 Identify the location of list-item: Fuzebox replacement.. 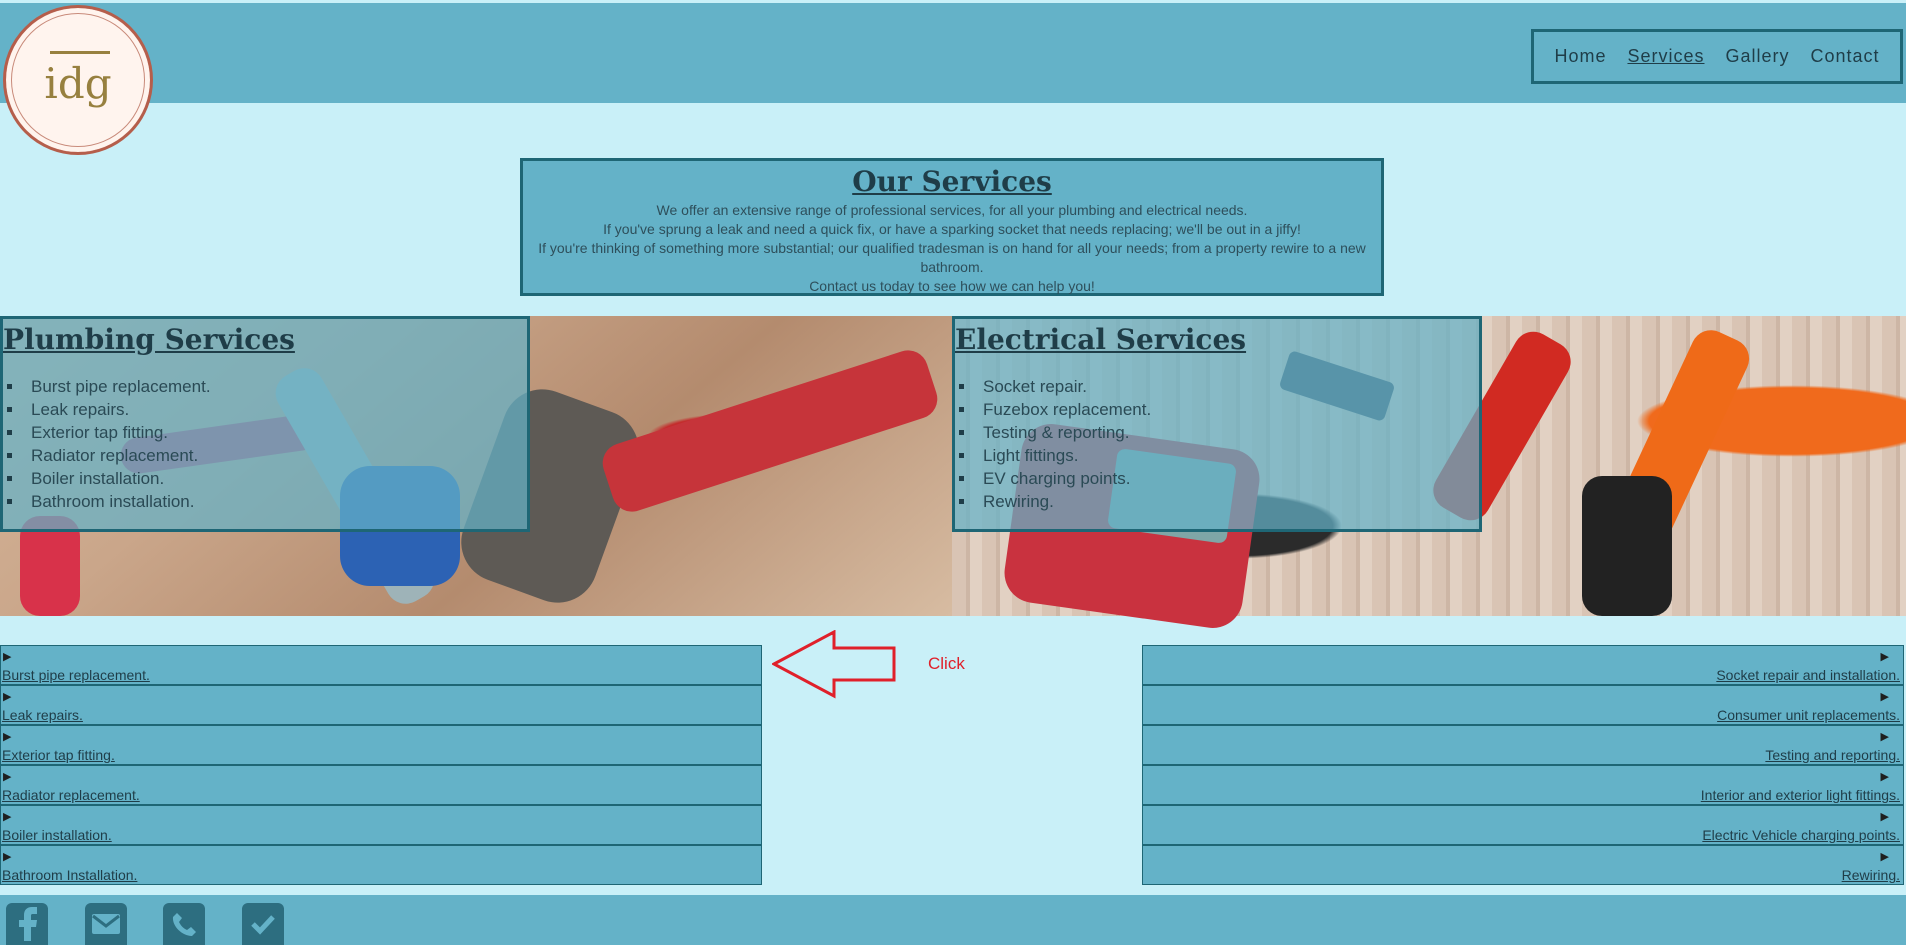
(1219, 409).